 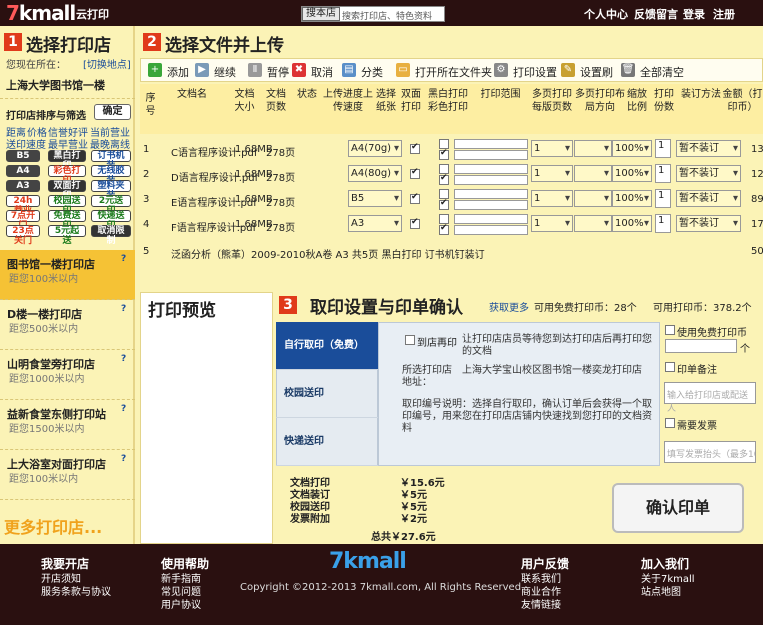 What do you see at coordinates (678, 508) in the screenshot?
I see `confirm-order-button: 确认印单` at bounding box center [678, 508].